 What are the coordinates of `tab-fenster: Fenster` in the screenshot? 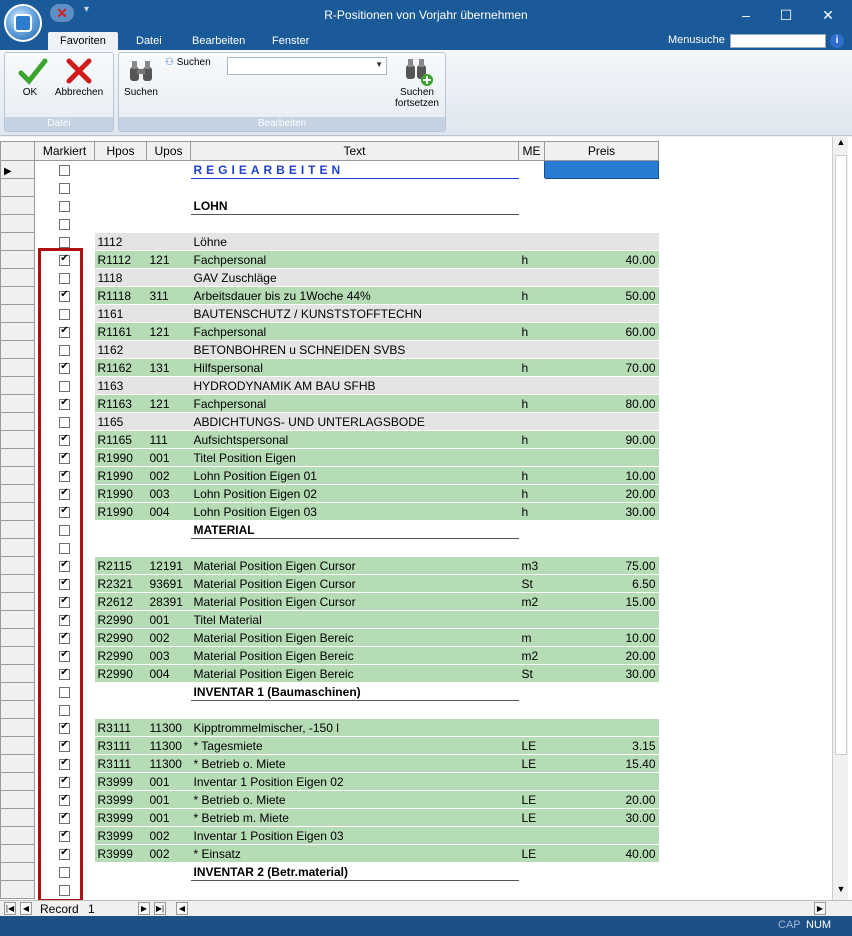 It's located at (290, 41).